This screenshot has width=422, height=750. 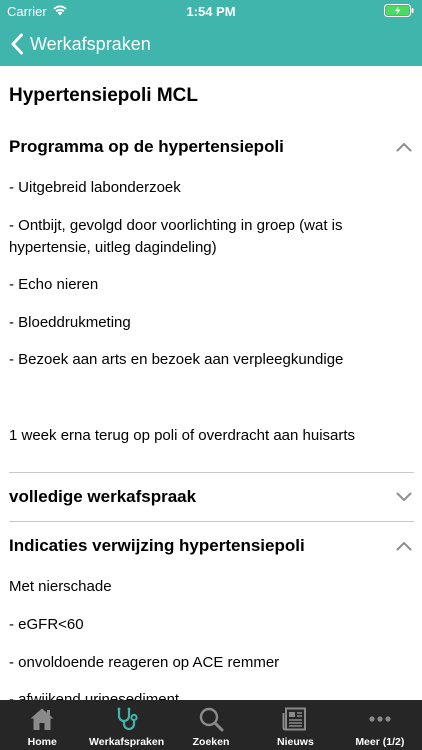 What do you see at coordinates (127, 719) in the screenshot?
I see `stethoscope-icon` at bounding box center [127, 719].